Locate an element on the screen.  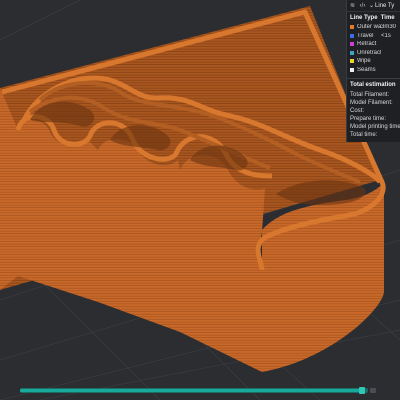
view-type-select: ⌄ Line Ty is located at coordinates (382, 6).